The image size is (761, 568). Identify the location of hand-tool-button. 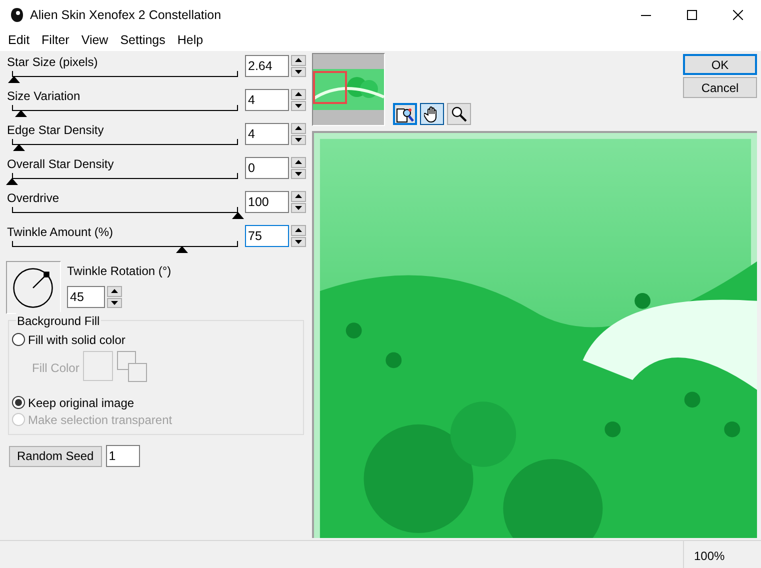
(432, 114).